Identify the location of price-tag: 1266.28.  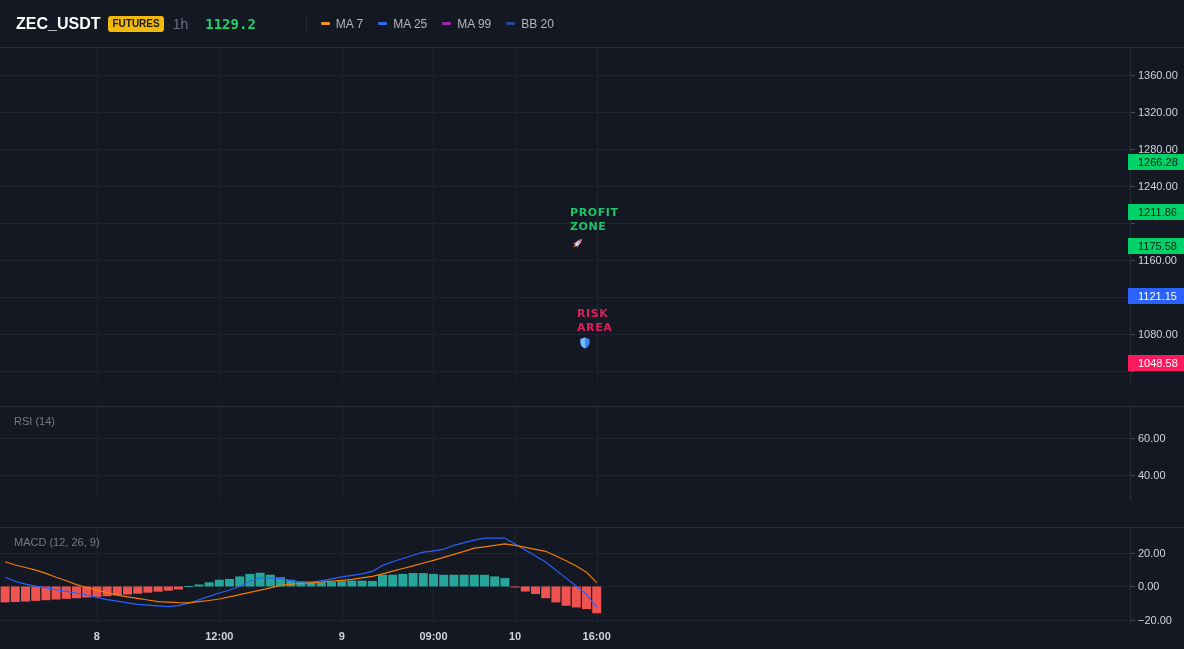
(1156, 161).